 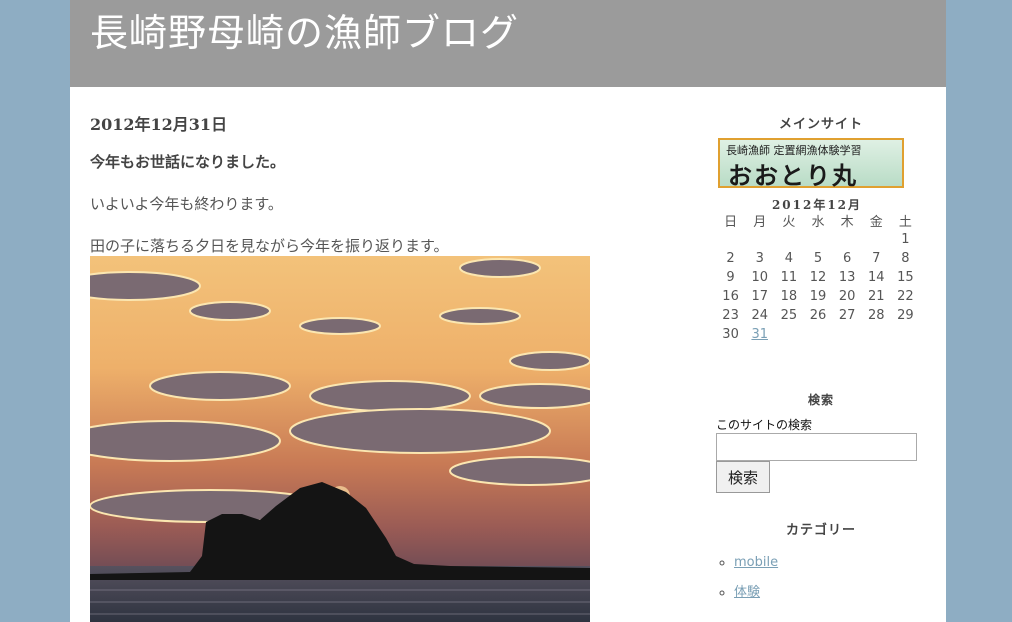 I want to click on banner-title: おおとり丸, so click(x=793, y=175).